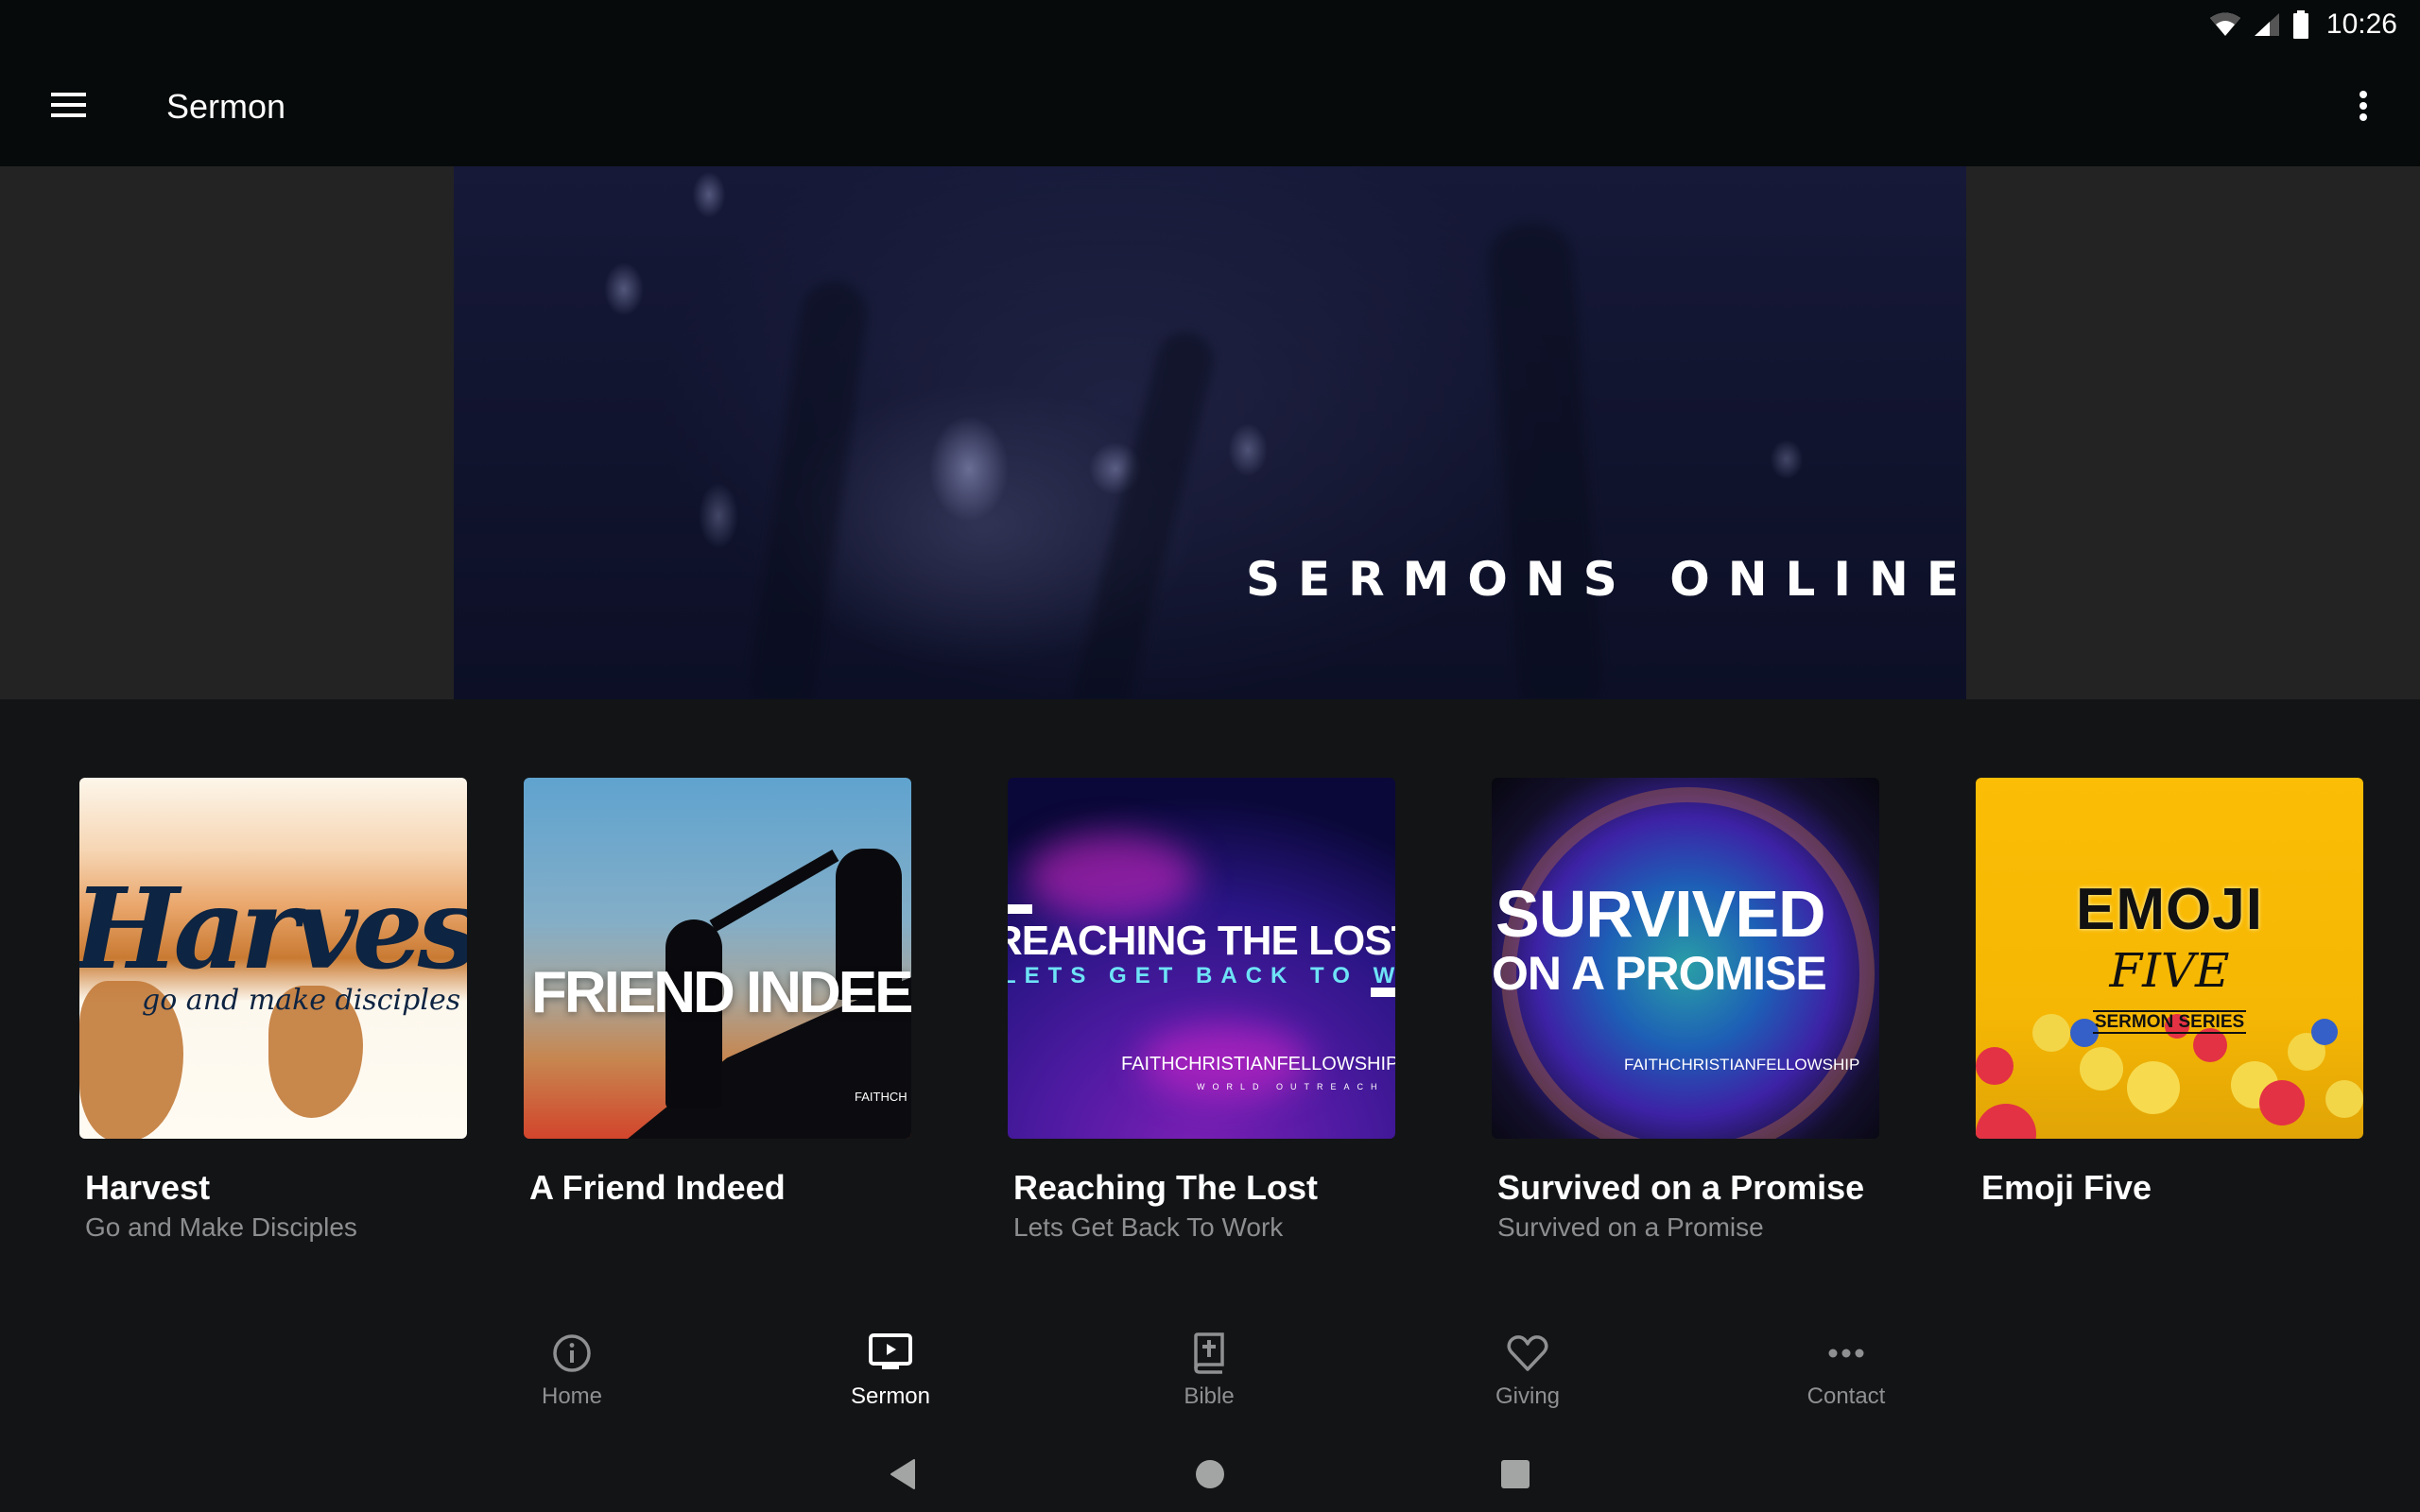  What do you see at coordinates (657, 1187) in the screenshot?
I see `sermon-title: A Friend Indeed` at bounding box center [657, 1187].